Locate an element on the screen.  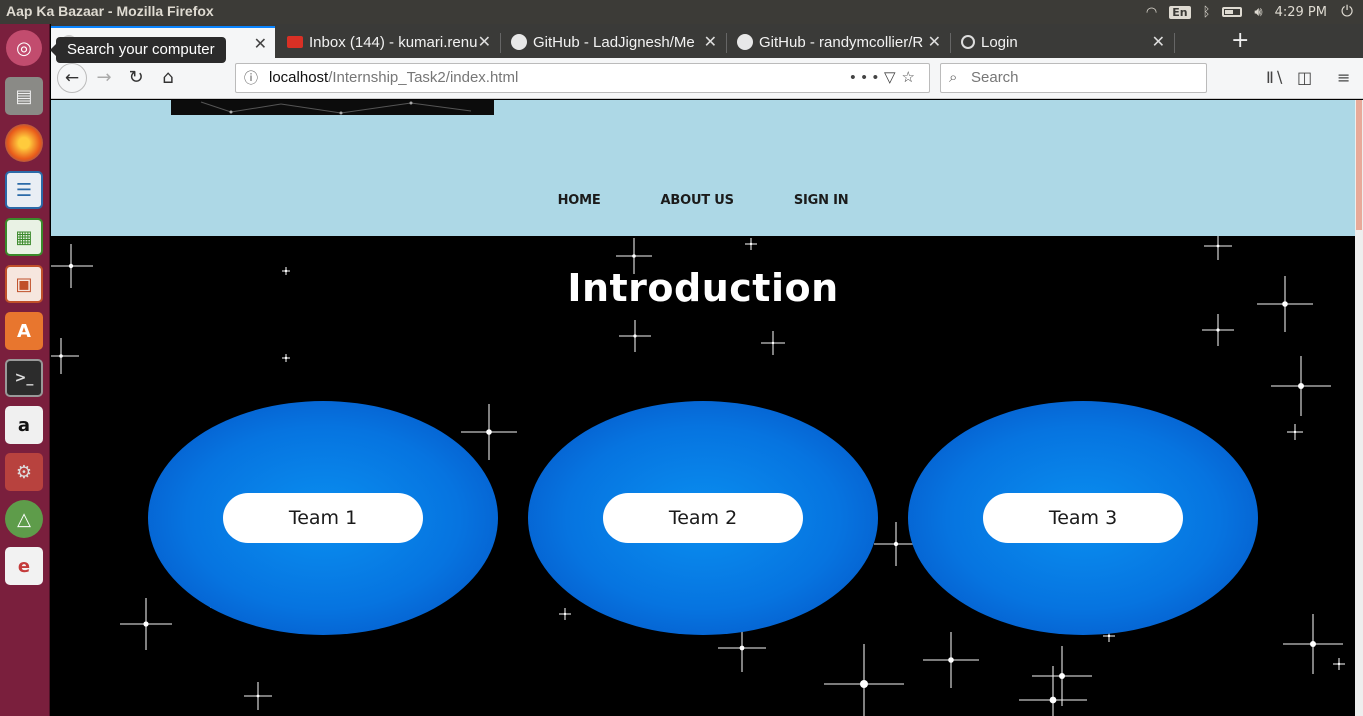
launcher-tooltip: Search your computer is located at coordinates (138, 50).